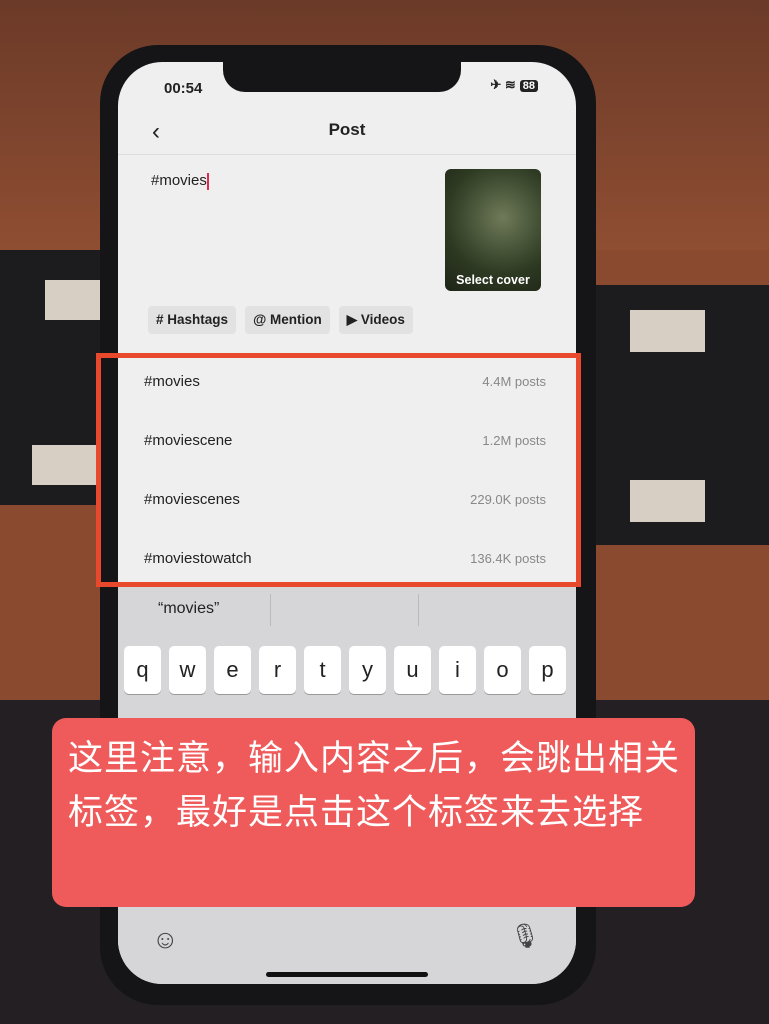 The width and height of the screenshot is (769, 1024). I want to click on status-time: 00:54, so click(183, 88).